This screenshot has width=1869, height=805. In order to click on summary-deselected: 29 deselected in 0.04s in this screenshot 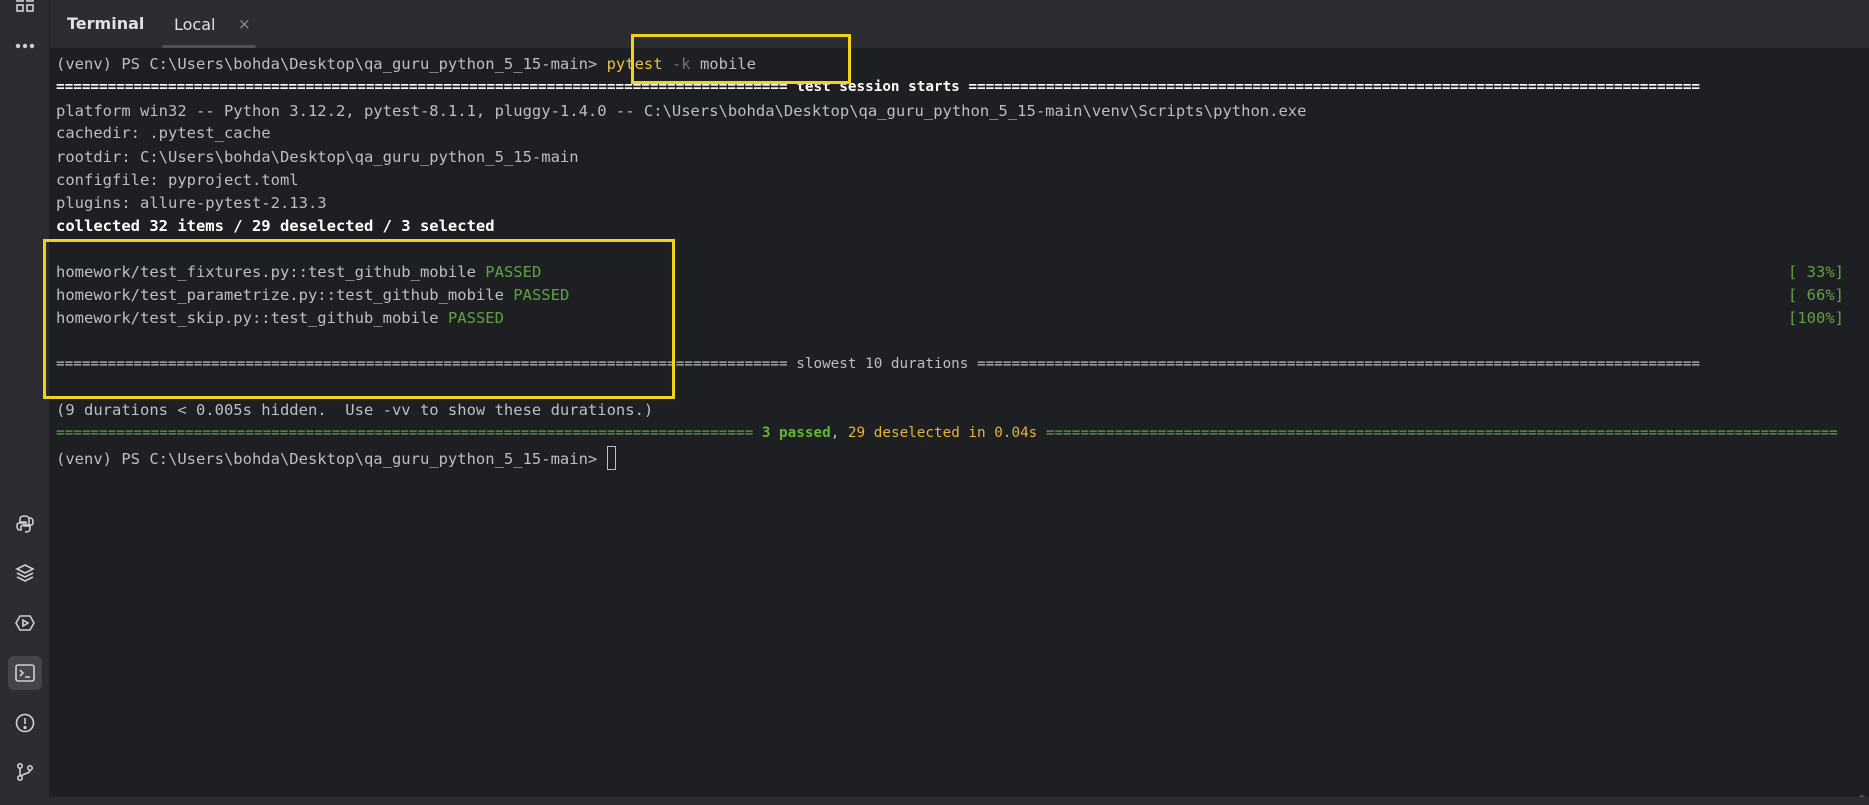, I will do `click(942, 433)`.